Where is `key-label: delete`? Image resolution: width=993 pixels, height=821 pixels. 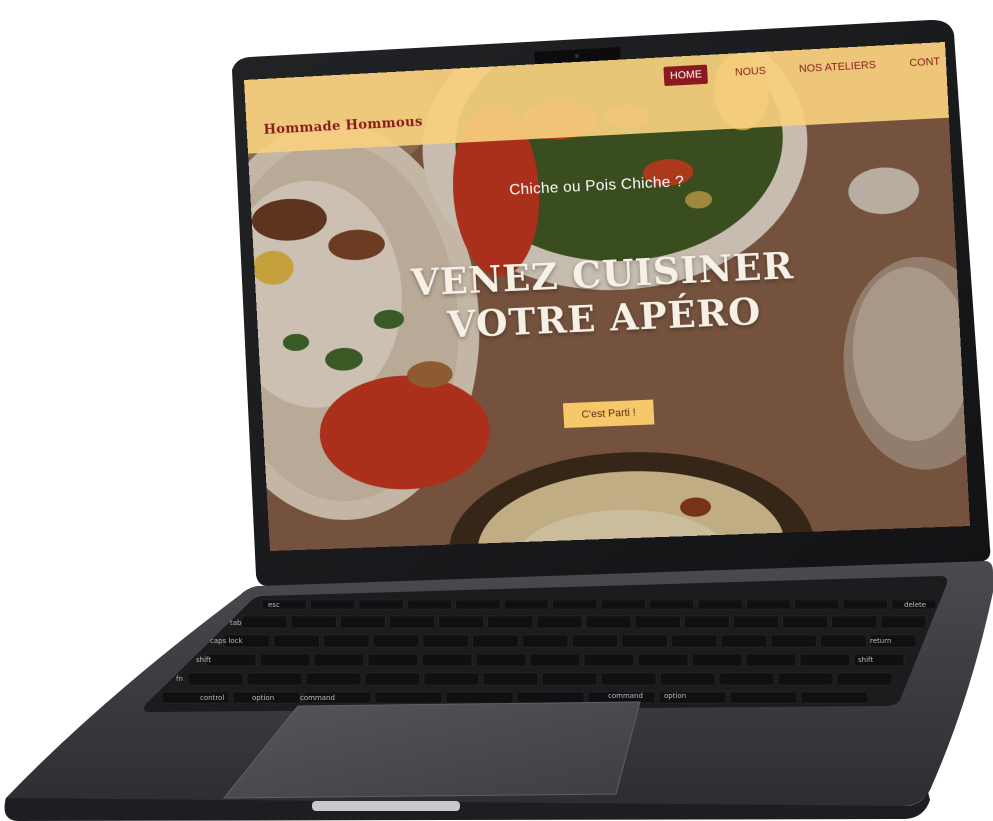
key-label: delete is located at coordinates (915, 605).